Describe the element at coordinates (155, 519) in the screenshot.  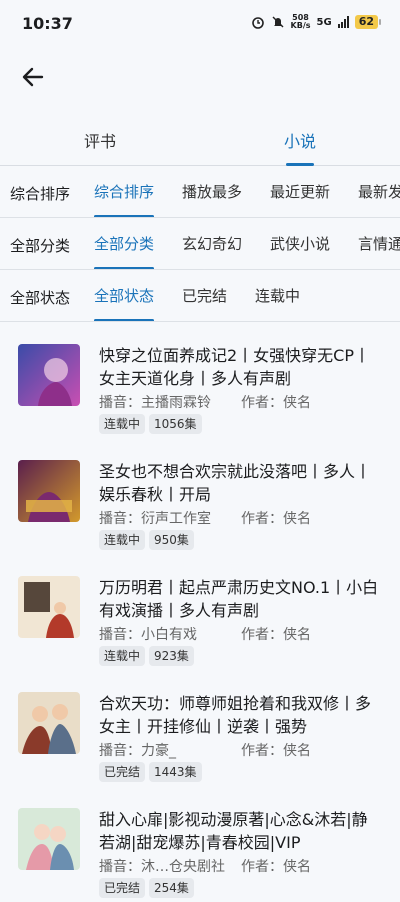
I see `book-narrator: 播音：衍声工作室` at that location.